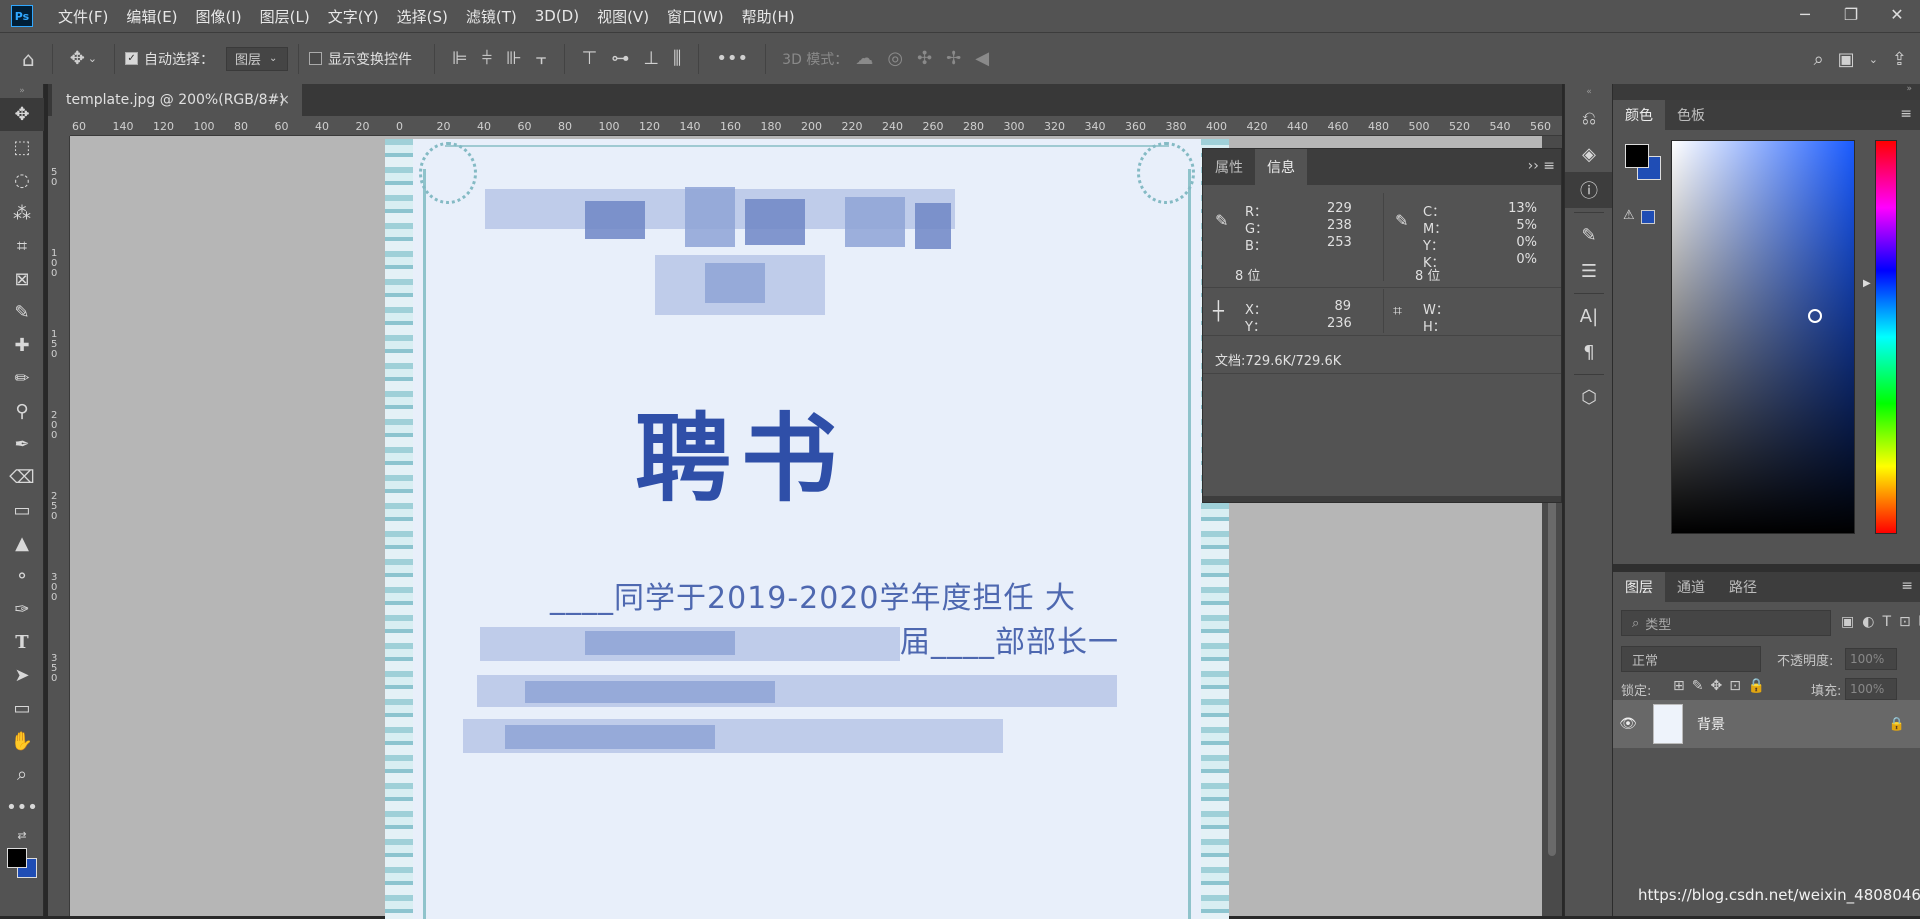 This screenshot has height=919, width=1920. I want to click on tab-info: 信息, so click(1281, 167).